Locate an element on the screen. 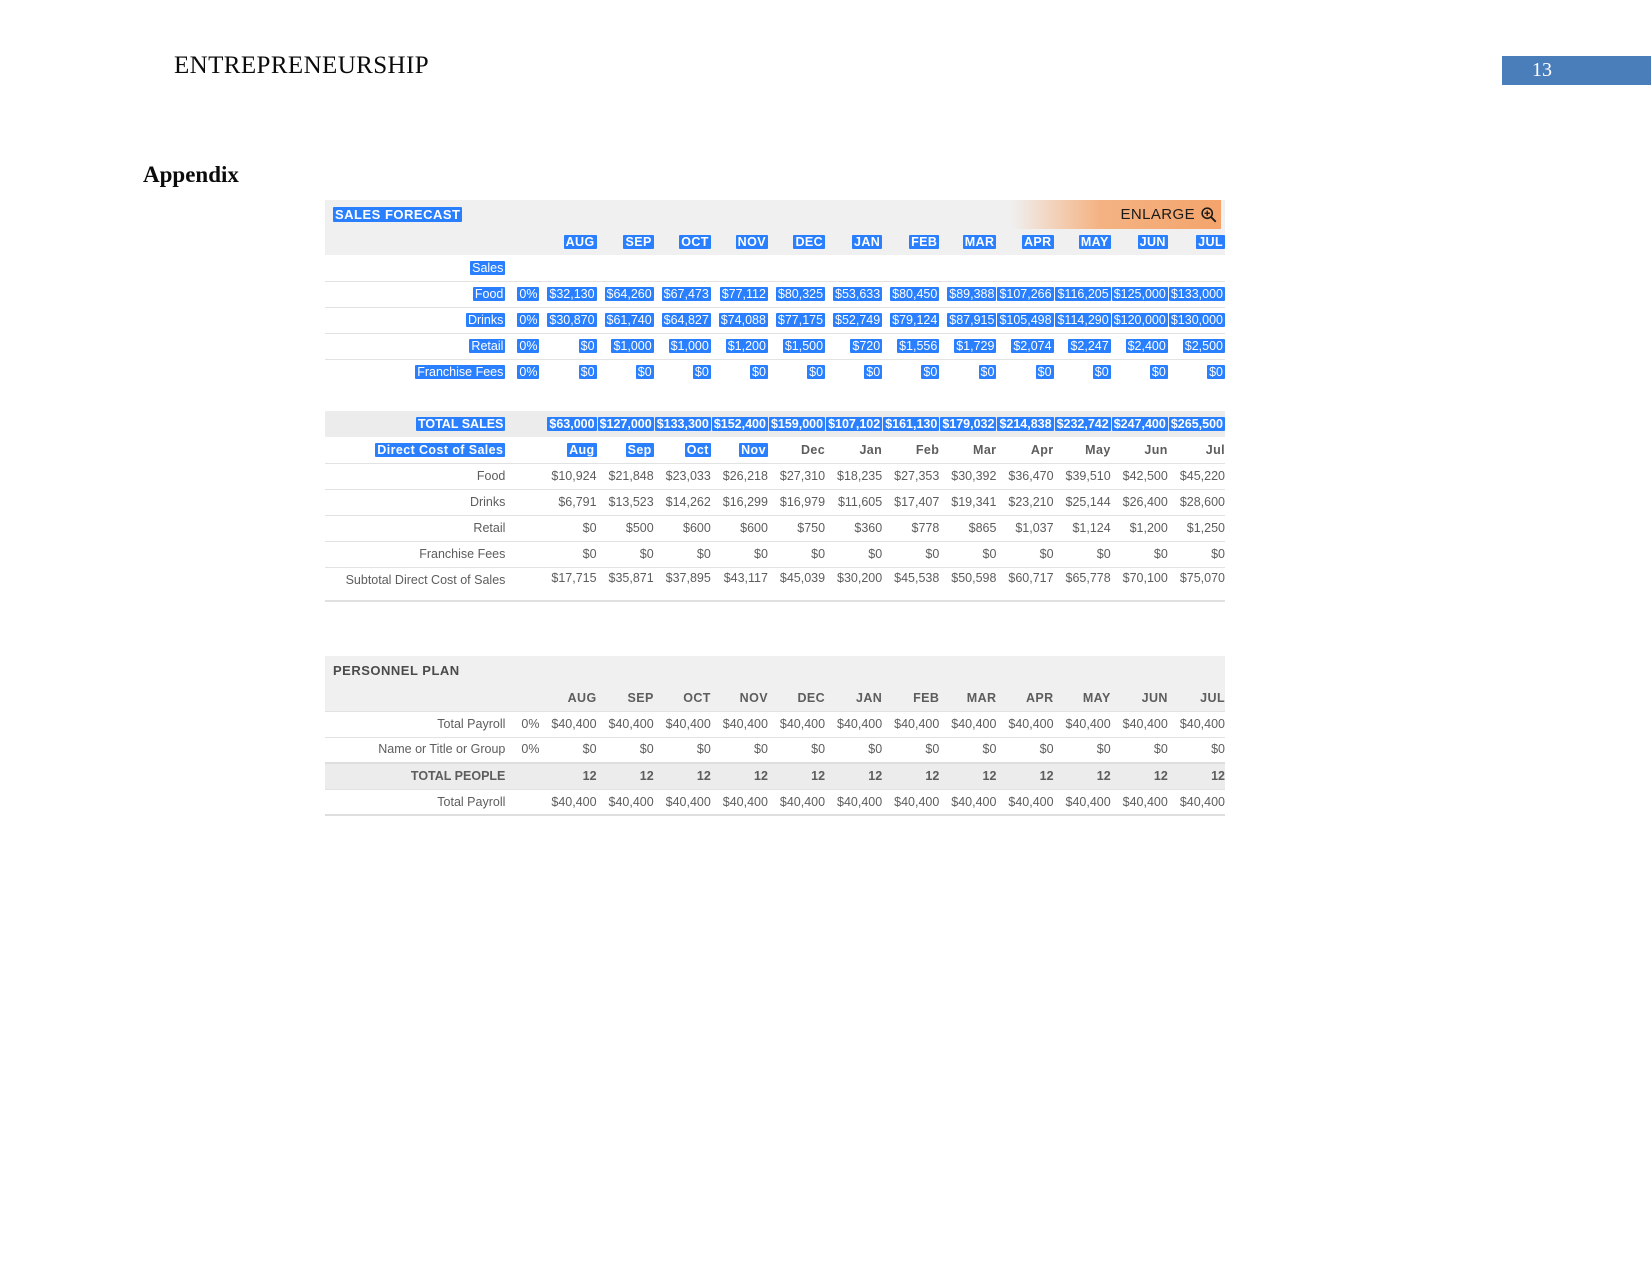 The height and width of the screenshot is (1275, 1651). cell: $114,290 is located at coordinates (1083, 320).